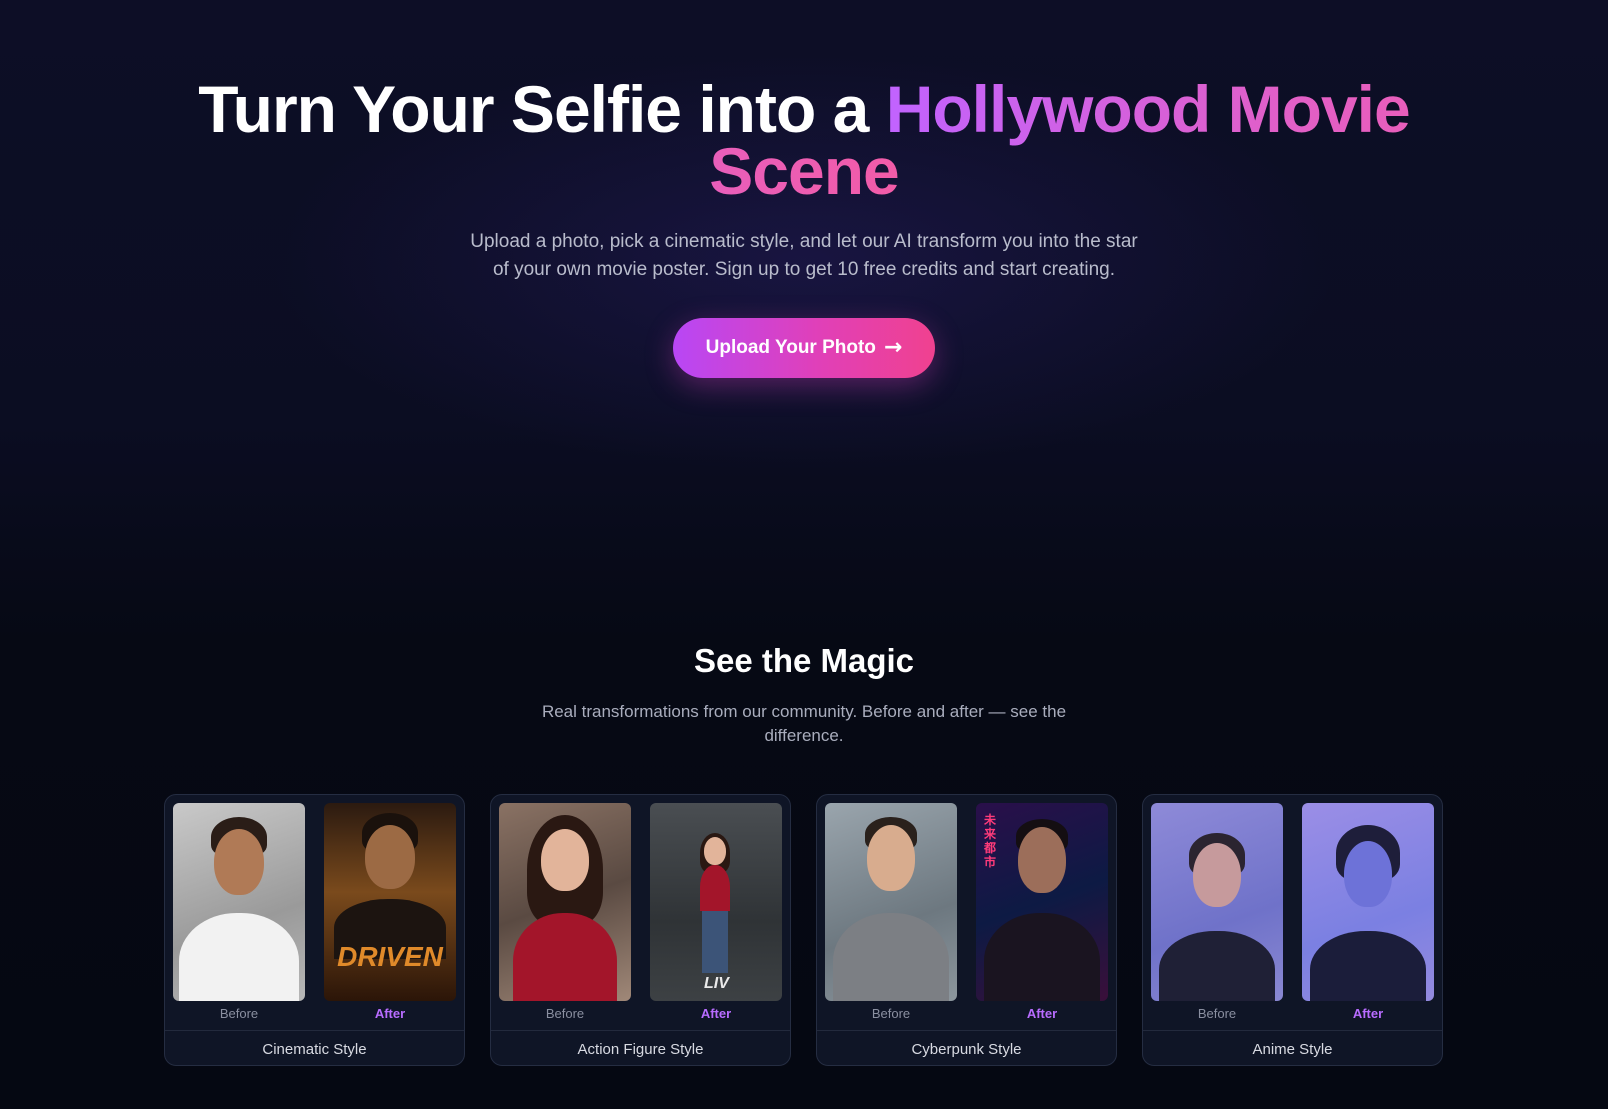  I want to click on arrow-right-icon: →, so click(893, 347).